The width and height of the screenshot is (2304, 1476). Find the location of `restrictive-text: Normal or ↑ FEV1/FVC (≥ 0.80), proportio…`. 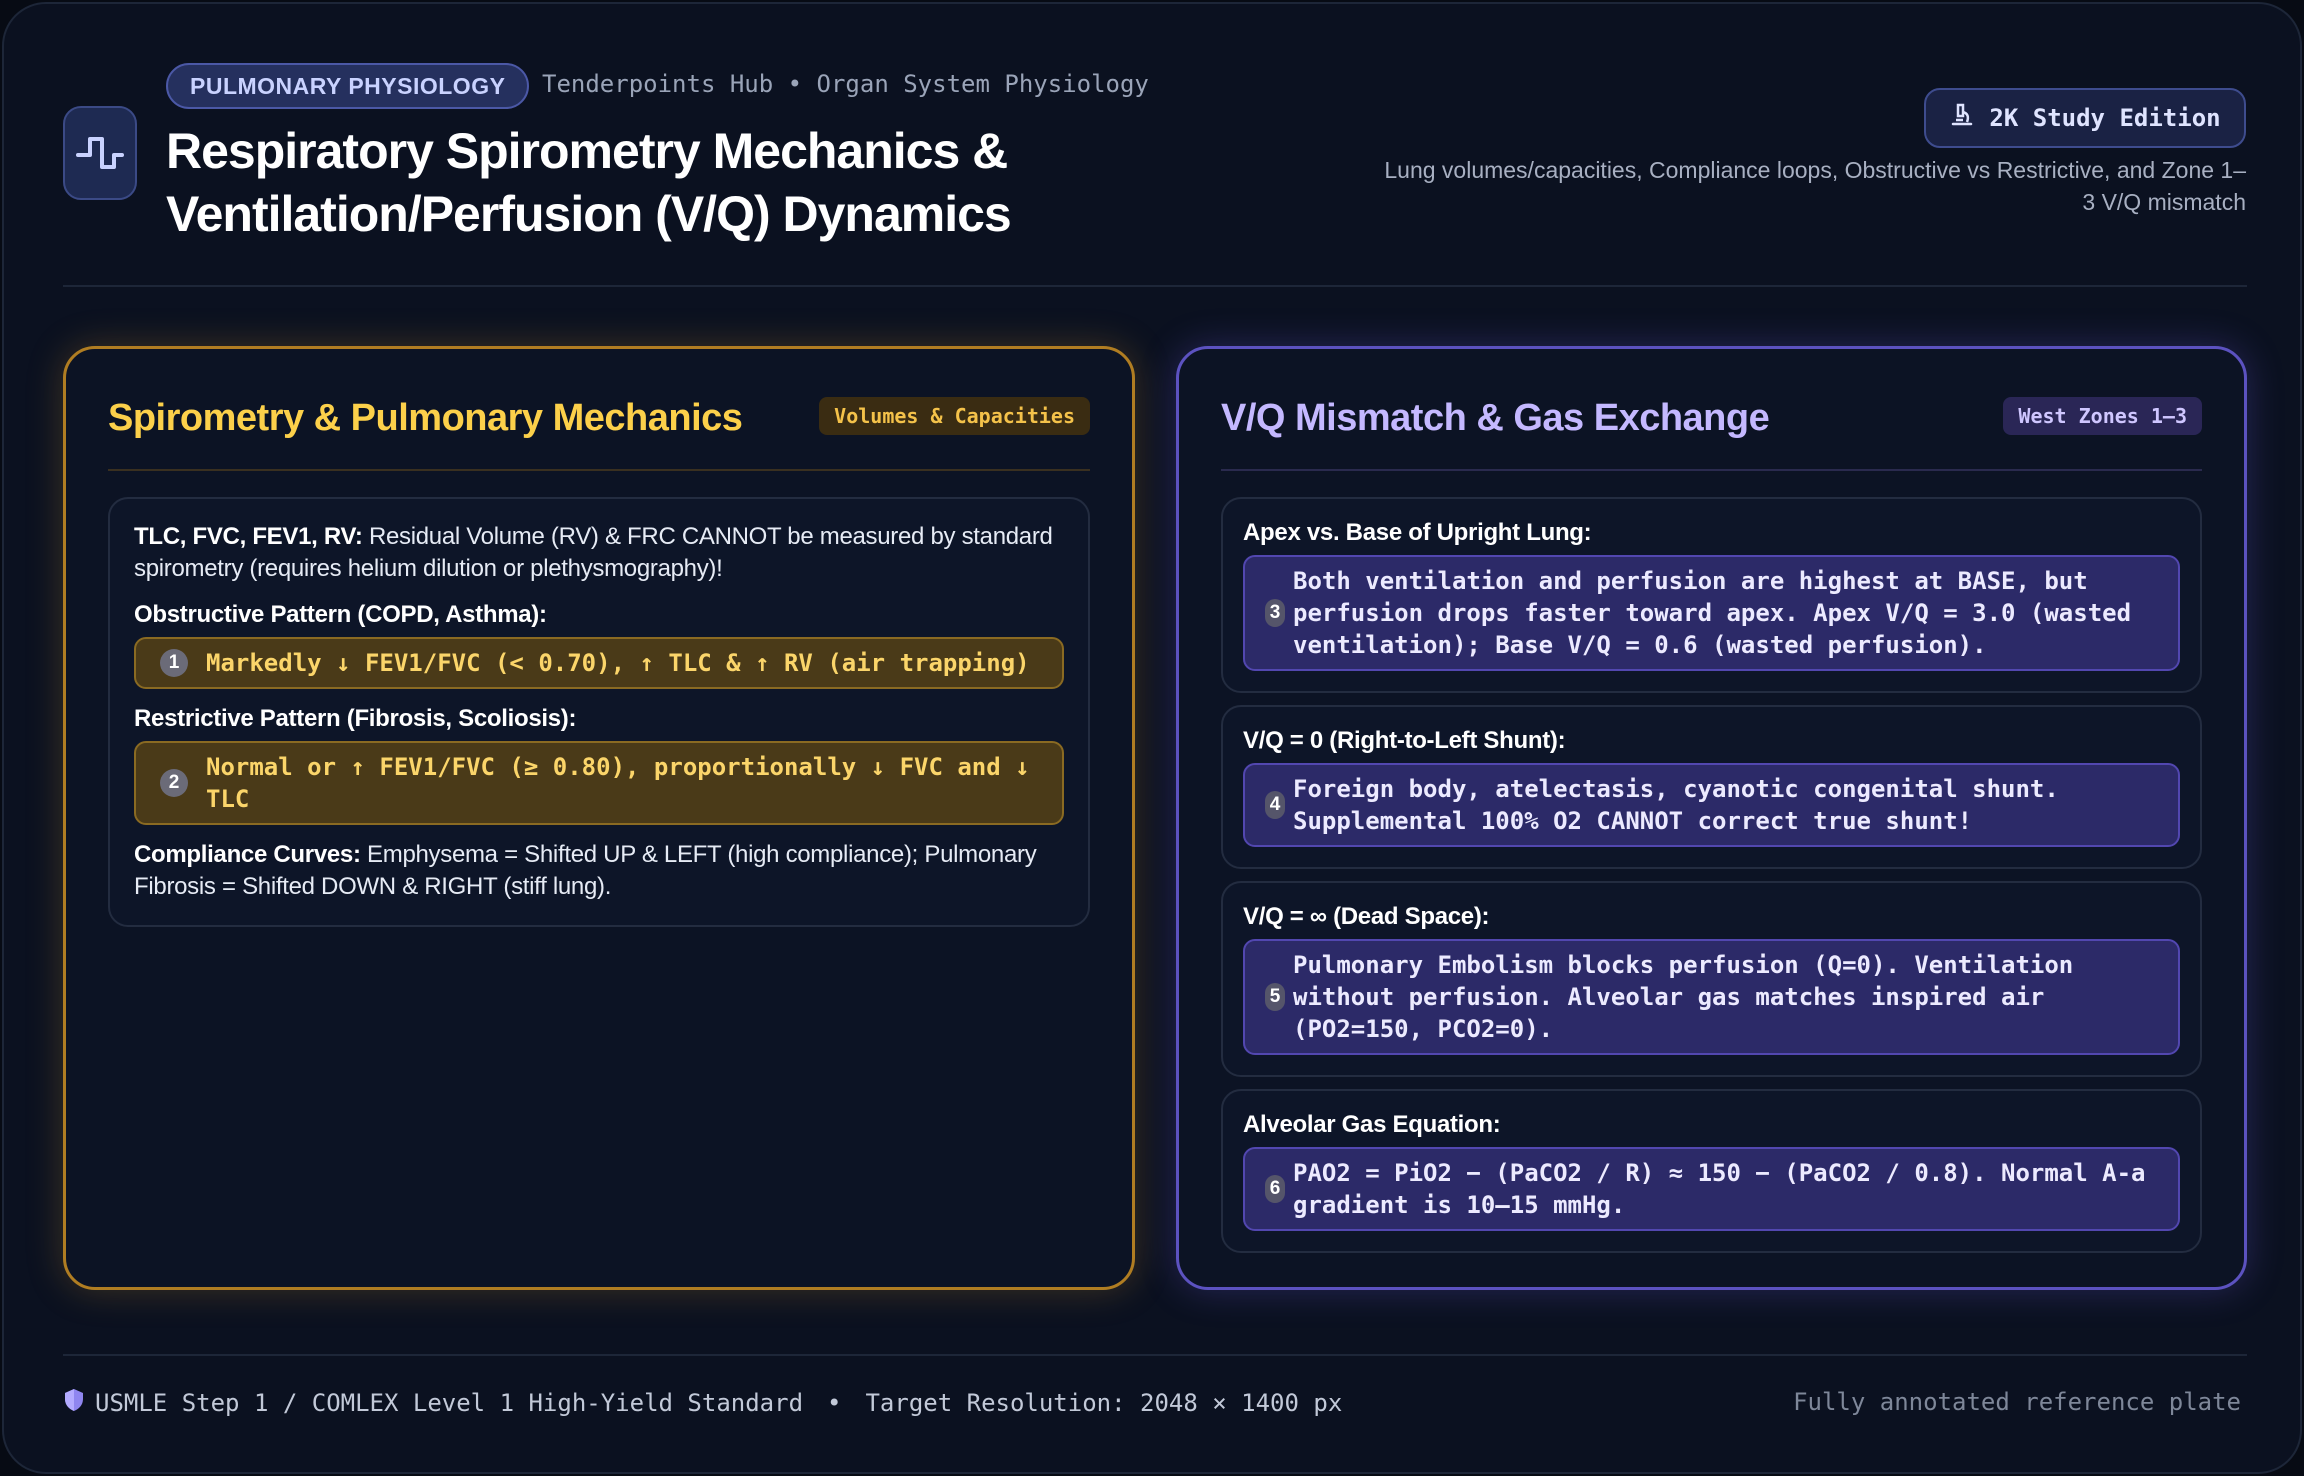

restrictive-text: Normal or ↑ FEV1/FVC (≥ 0.80), proportio… is located at coordinates (618, 783).